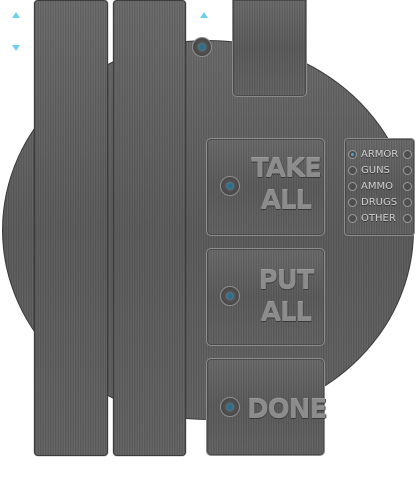 The height and width of the screenshot is (500, 417). What do you see at coordinates (407, 202) in the screenshot?
I see `filter-drugs-right-knob-icon` at bounding box center [407, 202].